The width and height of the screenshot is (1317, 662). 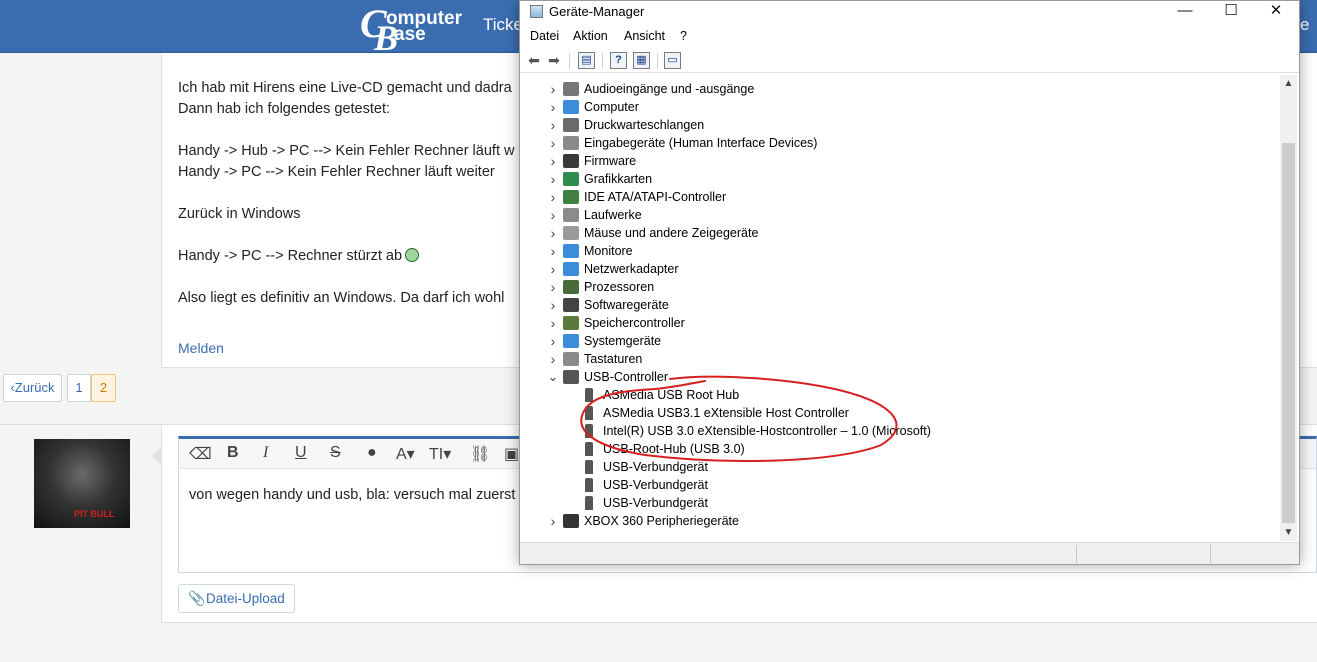 What do you see at coordinates (571, 125) in the screenshot?
I see `printer-icon` at bounding box center [571, 125].